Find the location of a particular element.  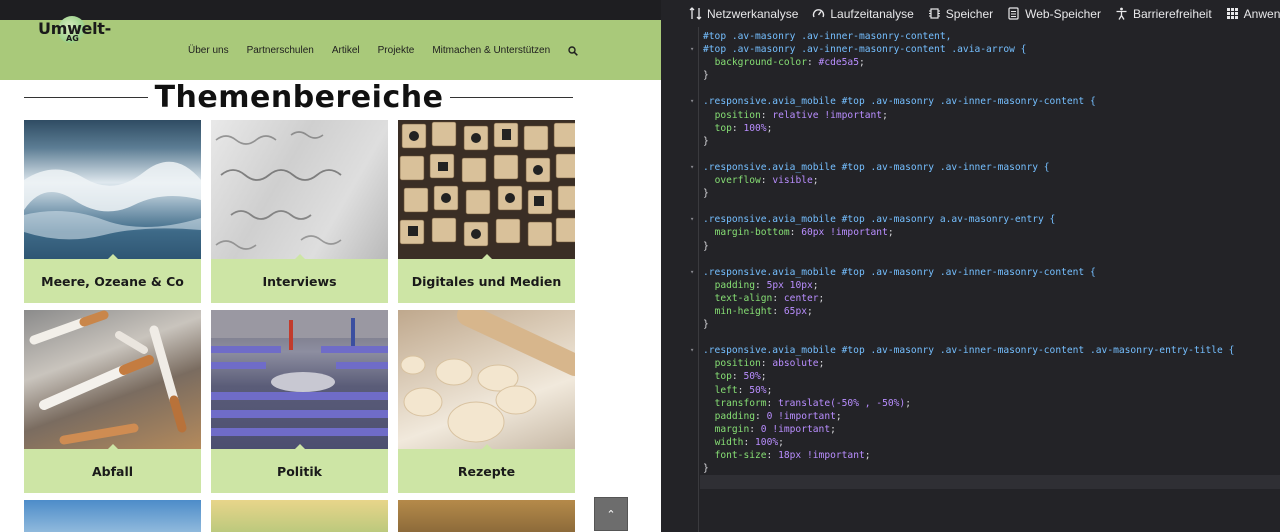

section-title: Themenbereiche is located at coordinates (299, 97).